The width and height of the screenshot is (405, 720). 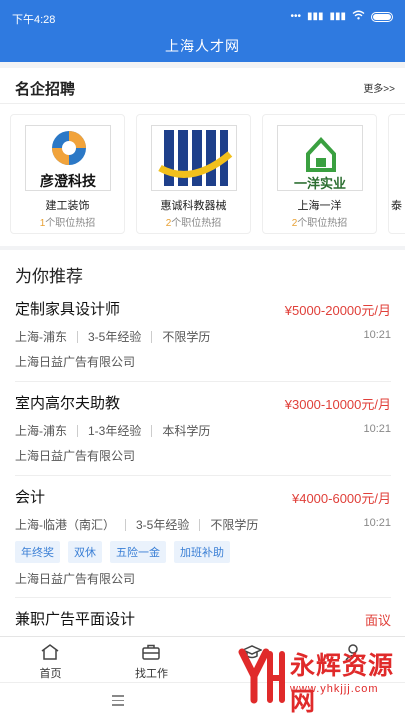 What do you see at coordinates (341, 498) in the screenshot?
I see `job-salary: ¥4000-6000元/月` at bounding box center [341, 498].